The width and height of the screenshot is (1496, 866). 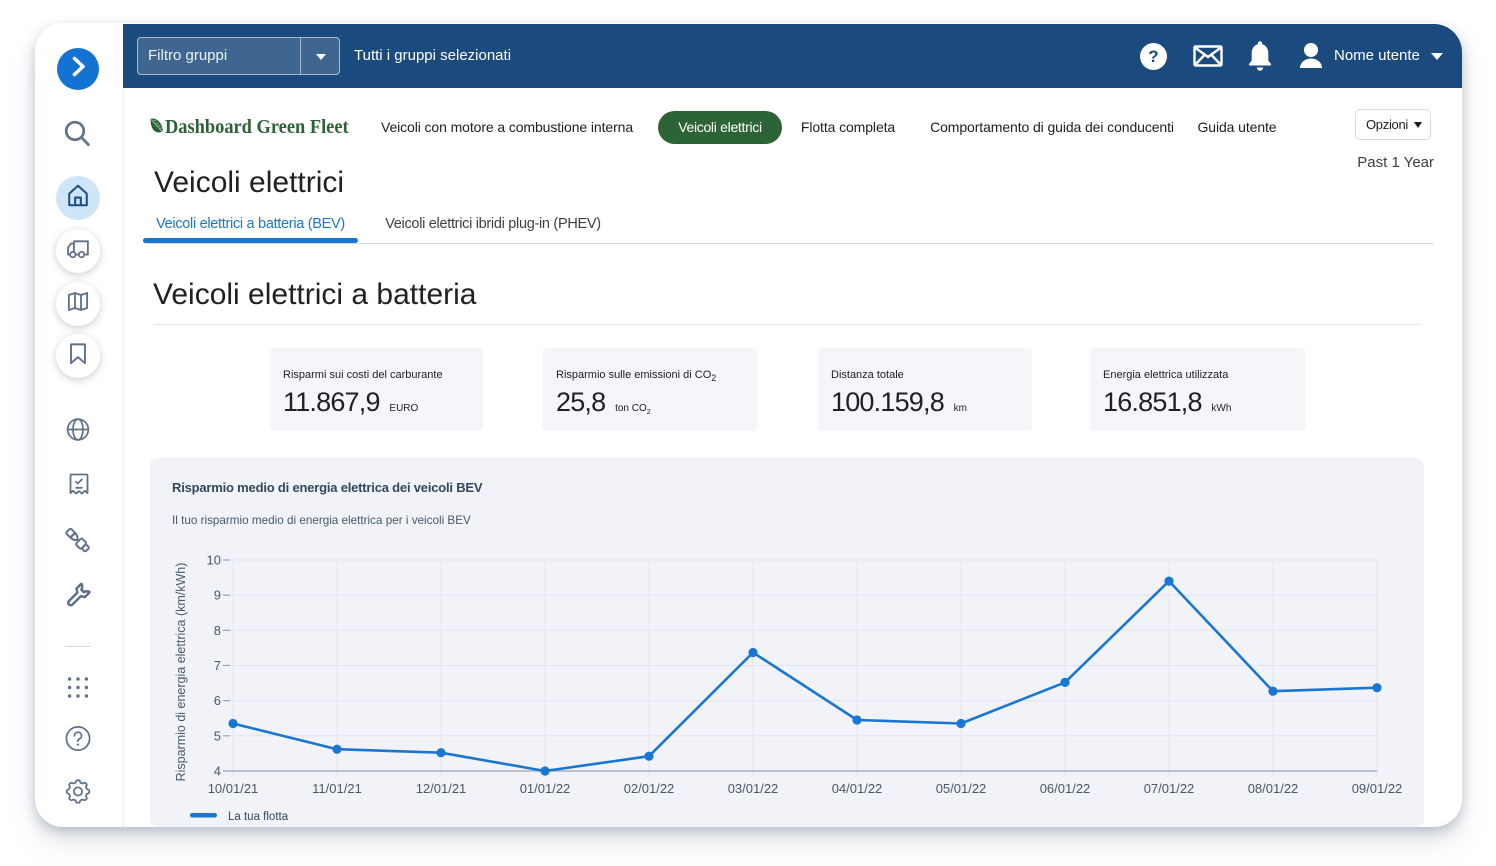 What do you see at coordinates (233, 788) in the screenshot?
I see `svg-text: 10/01/21` at bounding box center [233, 788].